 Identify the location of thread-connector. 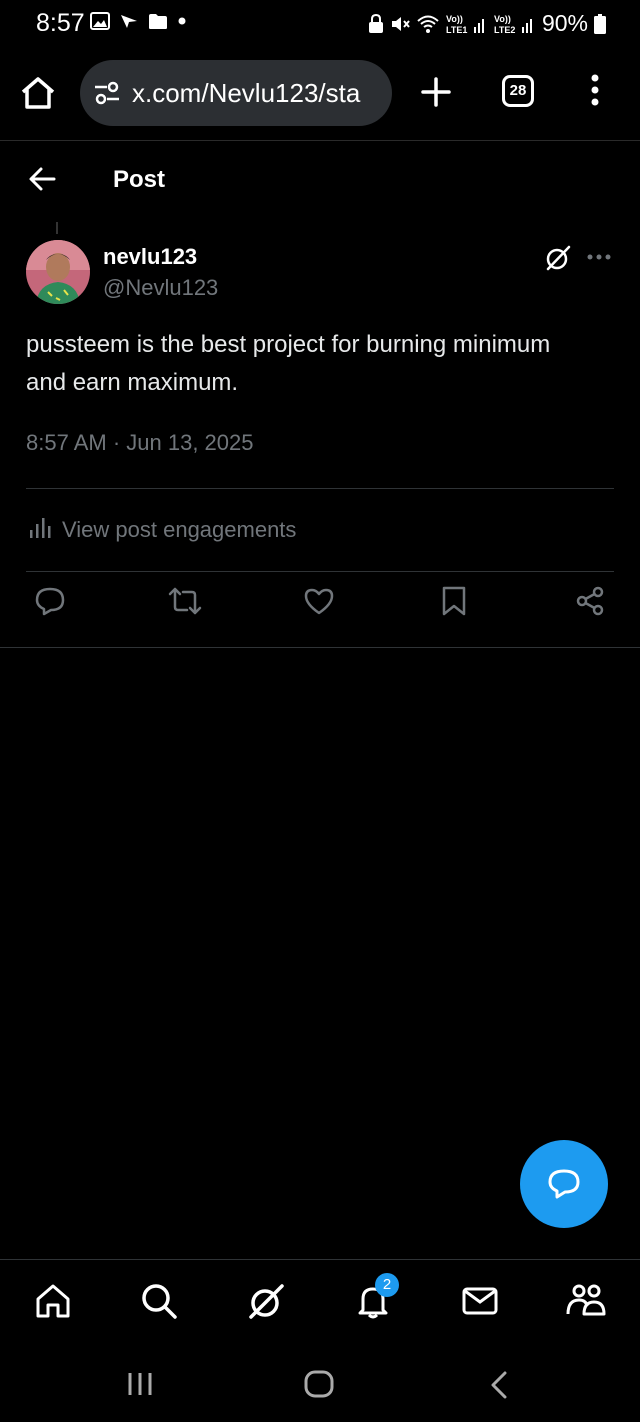
(57, 228).